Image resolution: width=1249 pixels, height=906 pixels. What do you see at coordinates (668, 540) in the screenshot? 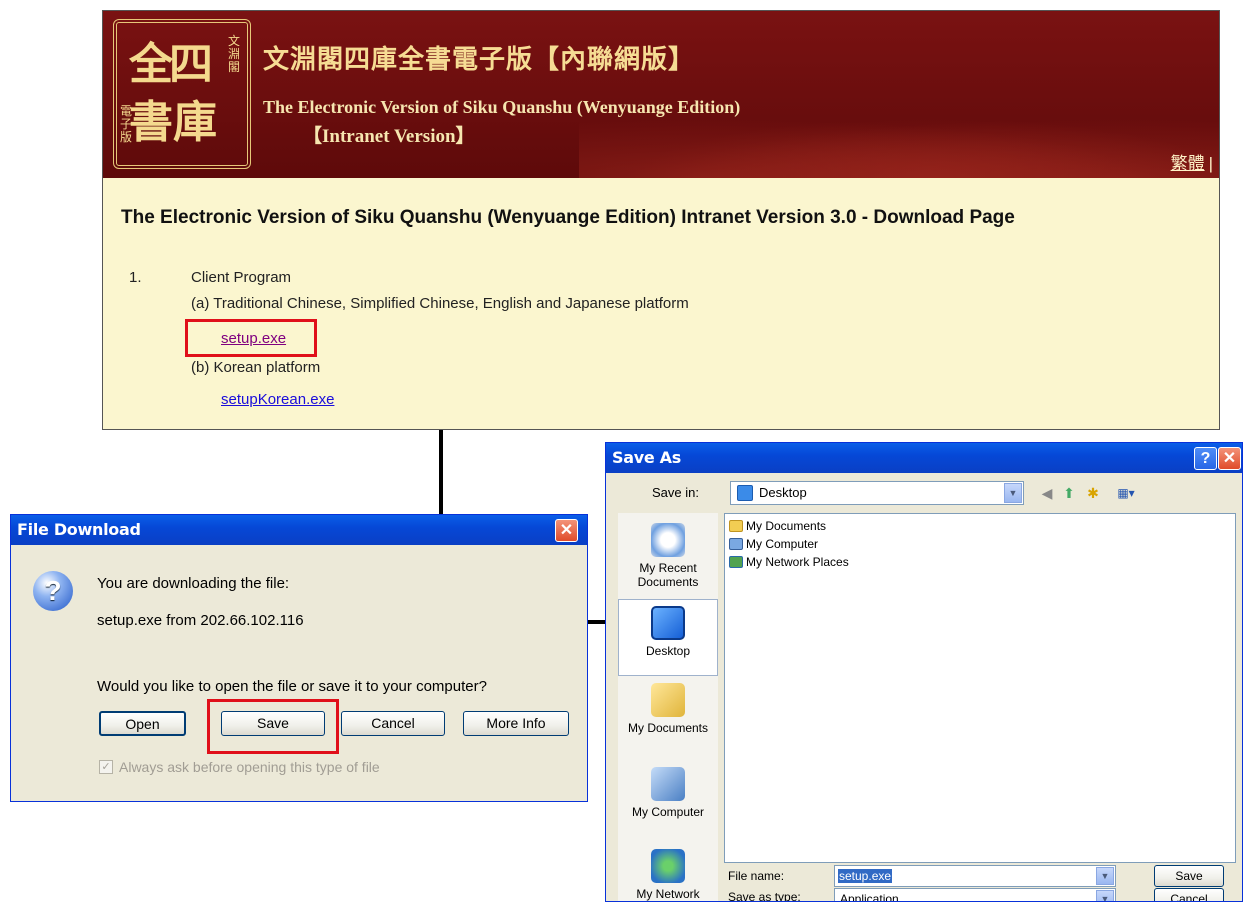
I see `recent-documents-icon` at bounding box center [668, 540].